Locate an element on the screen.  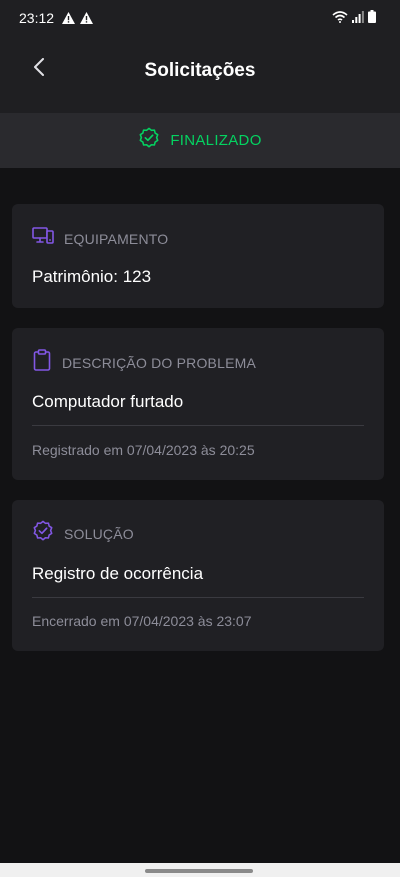
clock: 23:12 is located at coordinates (37, 18).